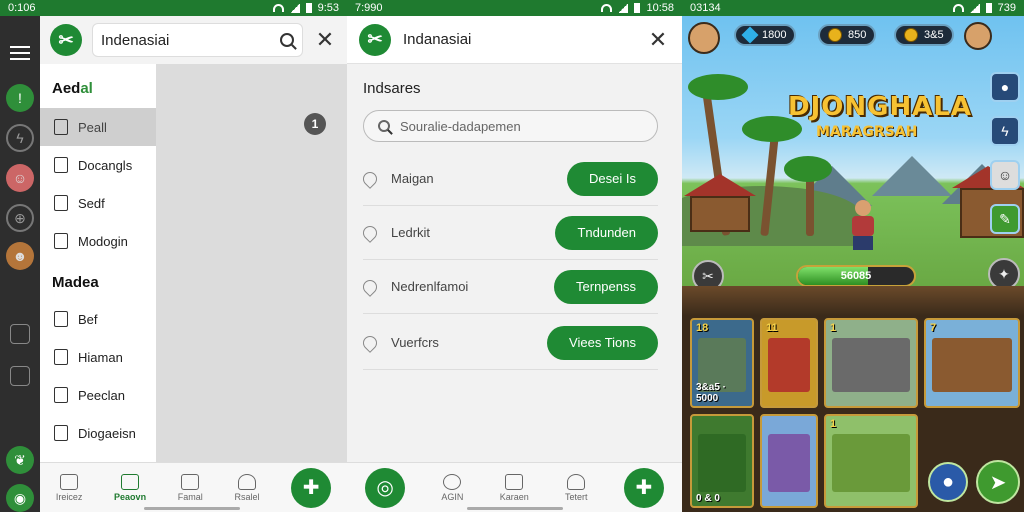  What do you see at coordinates (452, 487) in the screenshot?
I see `nav-item-search: AGIN` at bounding box center [452, 487].